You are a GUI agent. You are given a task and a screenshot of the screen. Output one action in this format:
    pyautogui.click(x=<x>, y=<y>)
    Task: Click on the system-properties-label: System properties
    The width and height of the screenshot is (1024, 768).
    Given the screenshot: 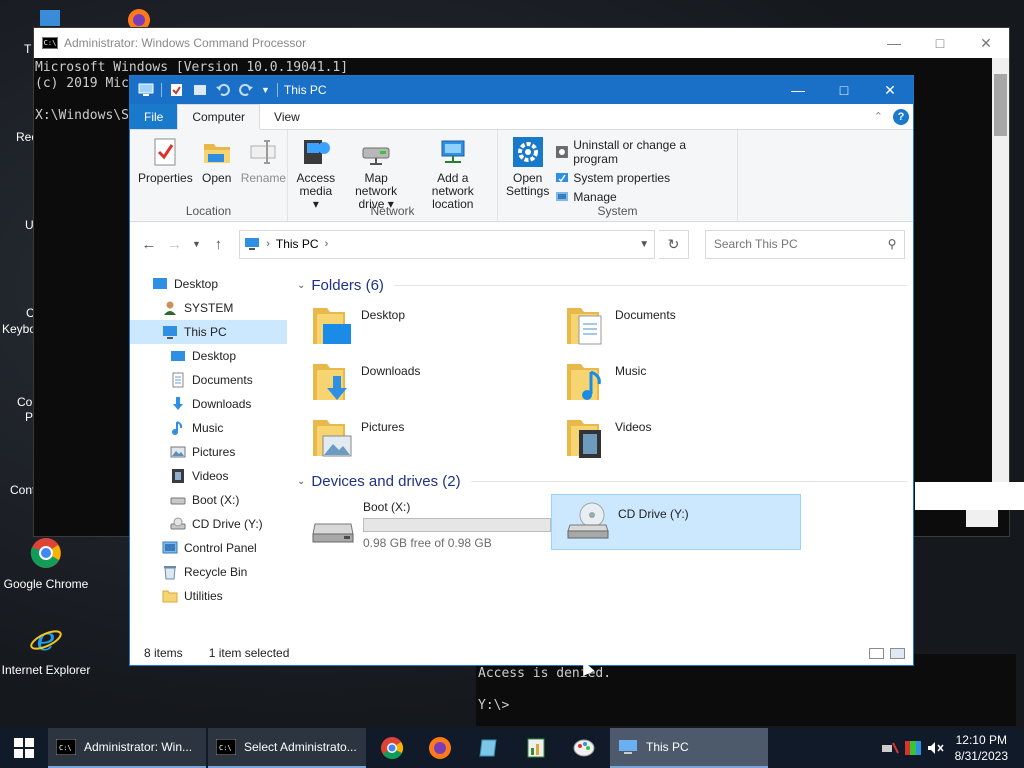 What is the action you would take?
    pyautogui.click(x=622, y=178)
    